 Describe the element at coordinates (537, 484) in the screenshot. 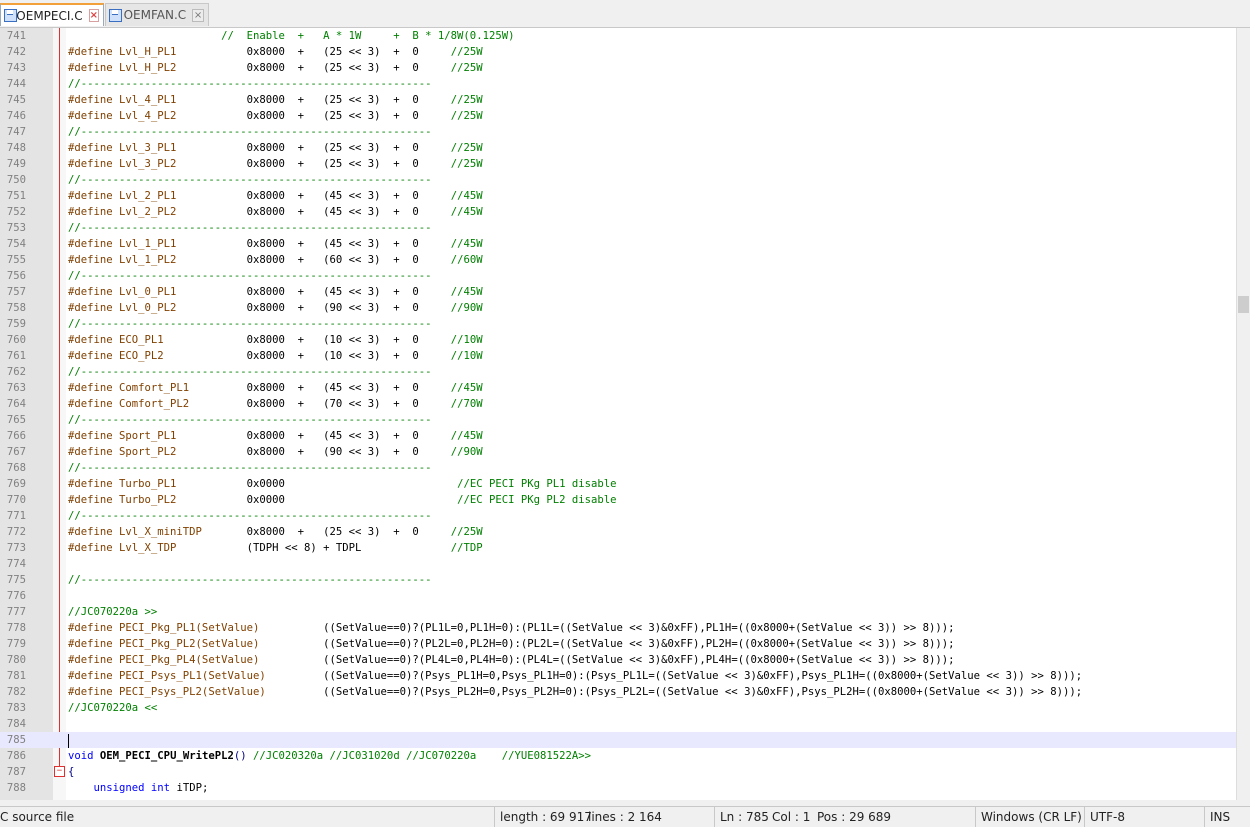

I see `code-token: //EC PECI PKg PL1 disable` at that location.